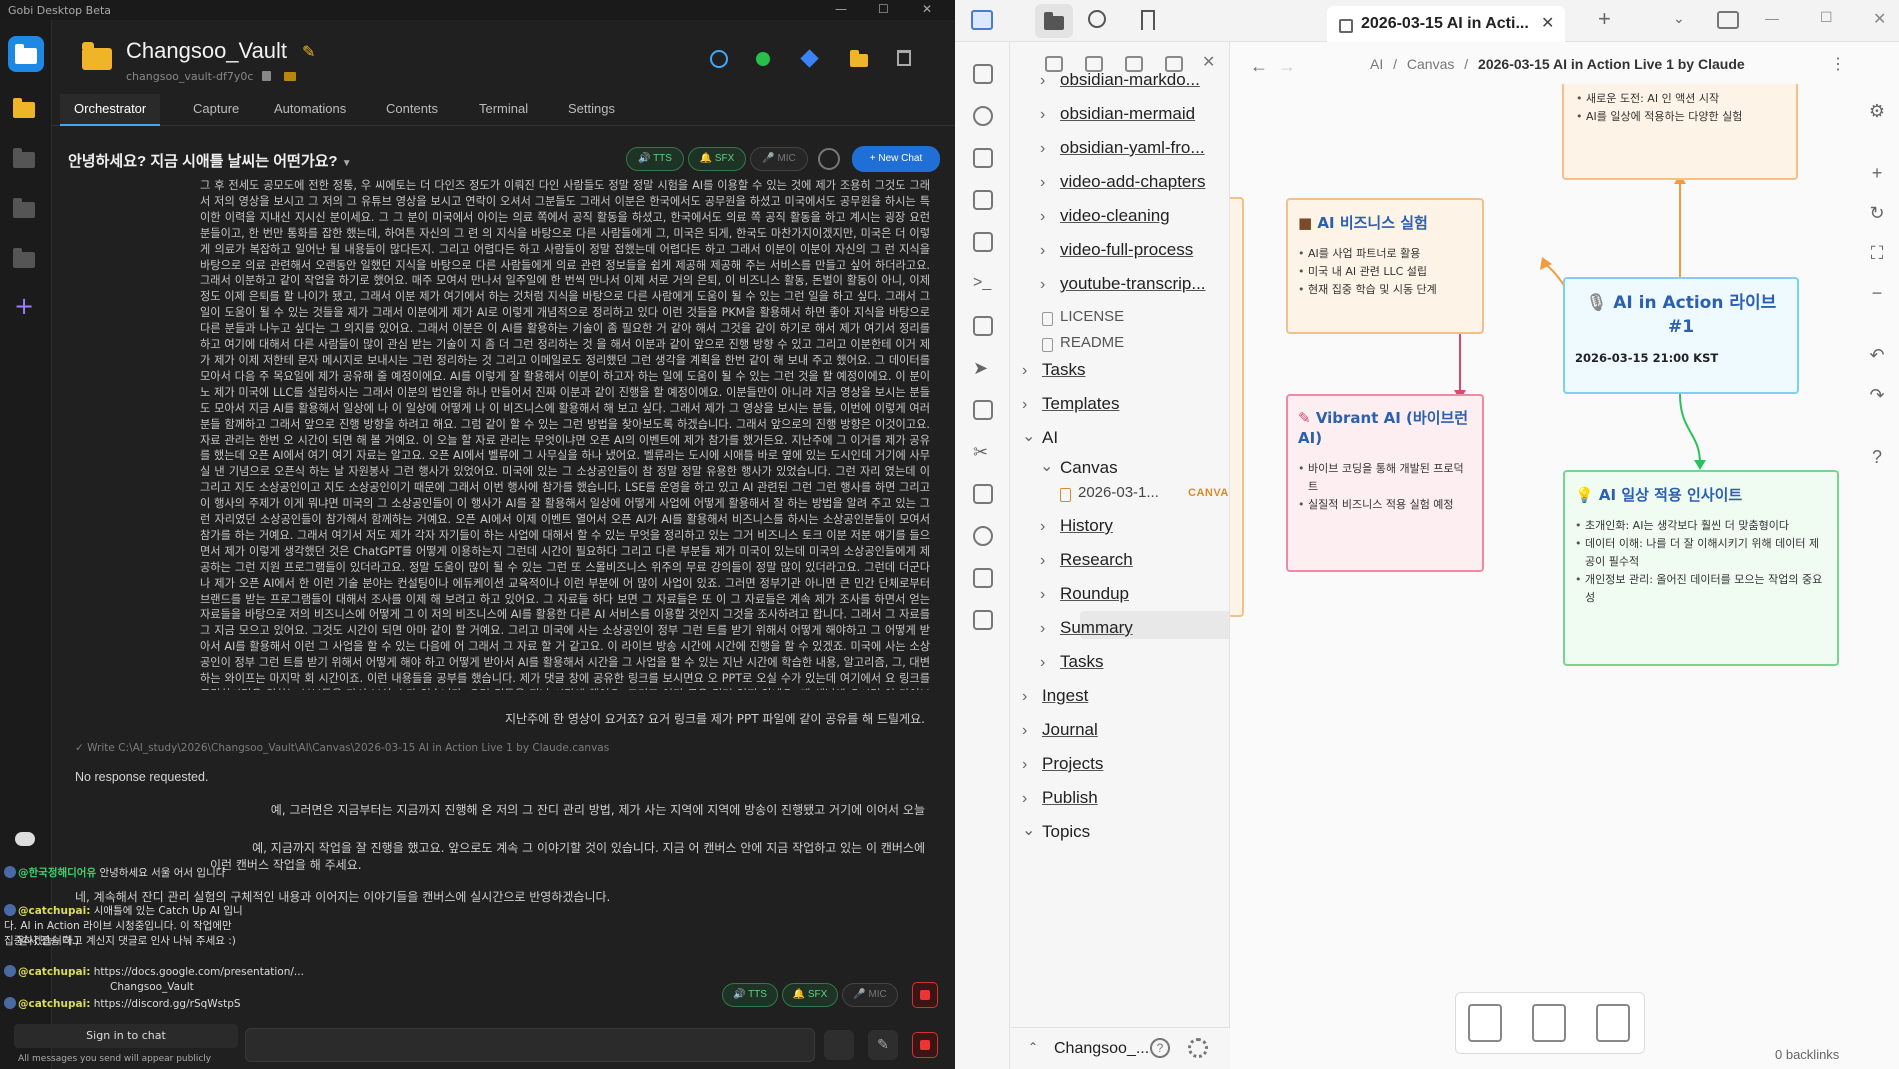  Describe the element at coordinates (216, 110) in the screenshot. I see `tab-capture: Capture` at that location.